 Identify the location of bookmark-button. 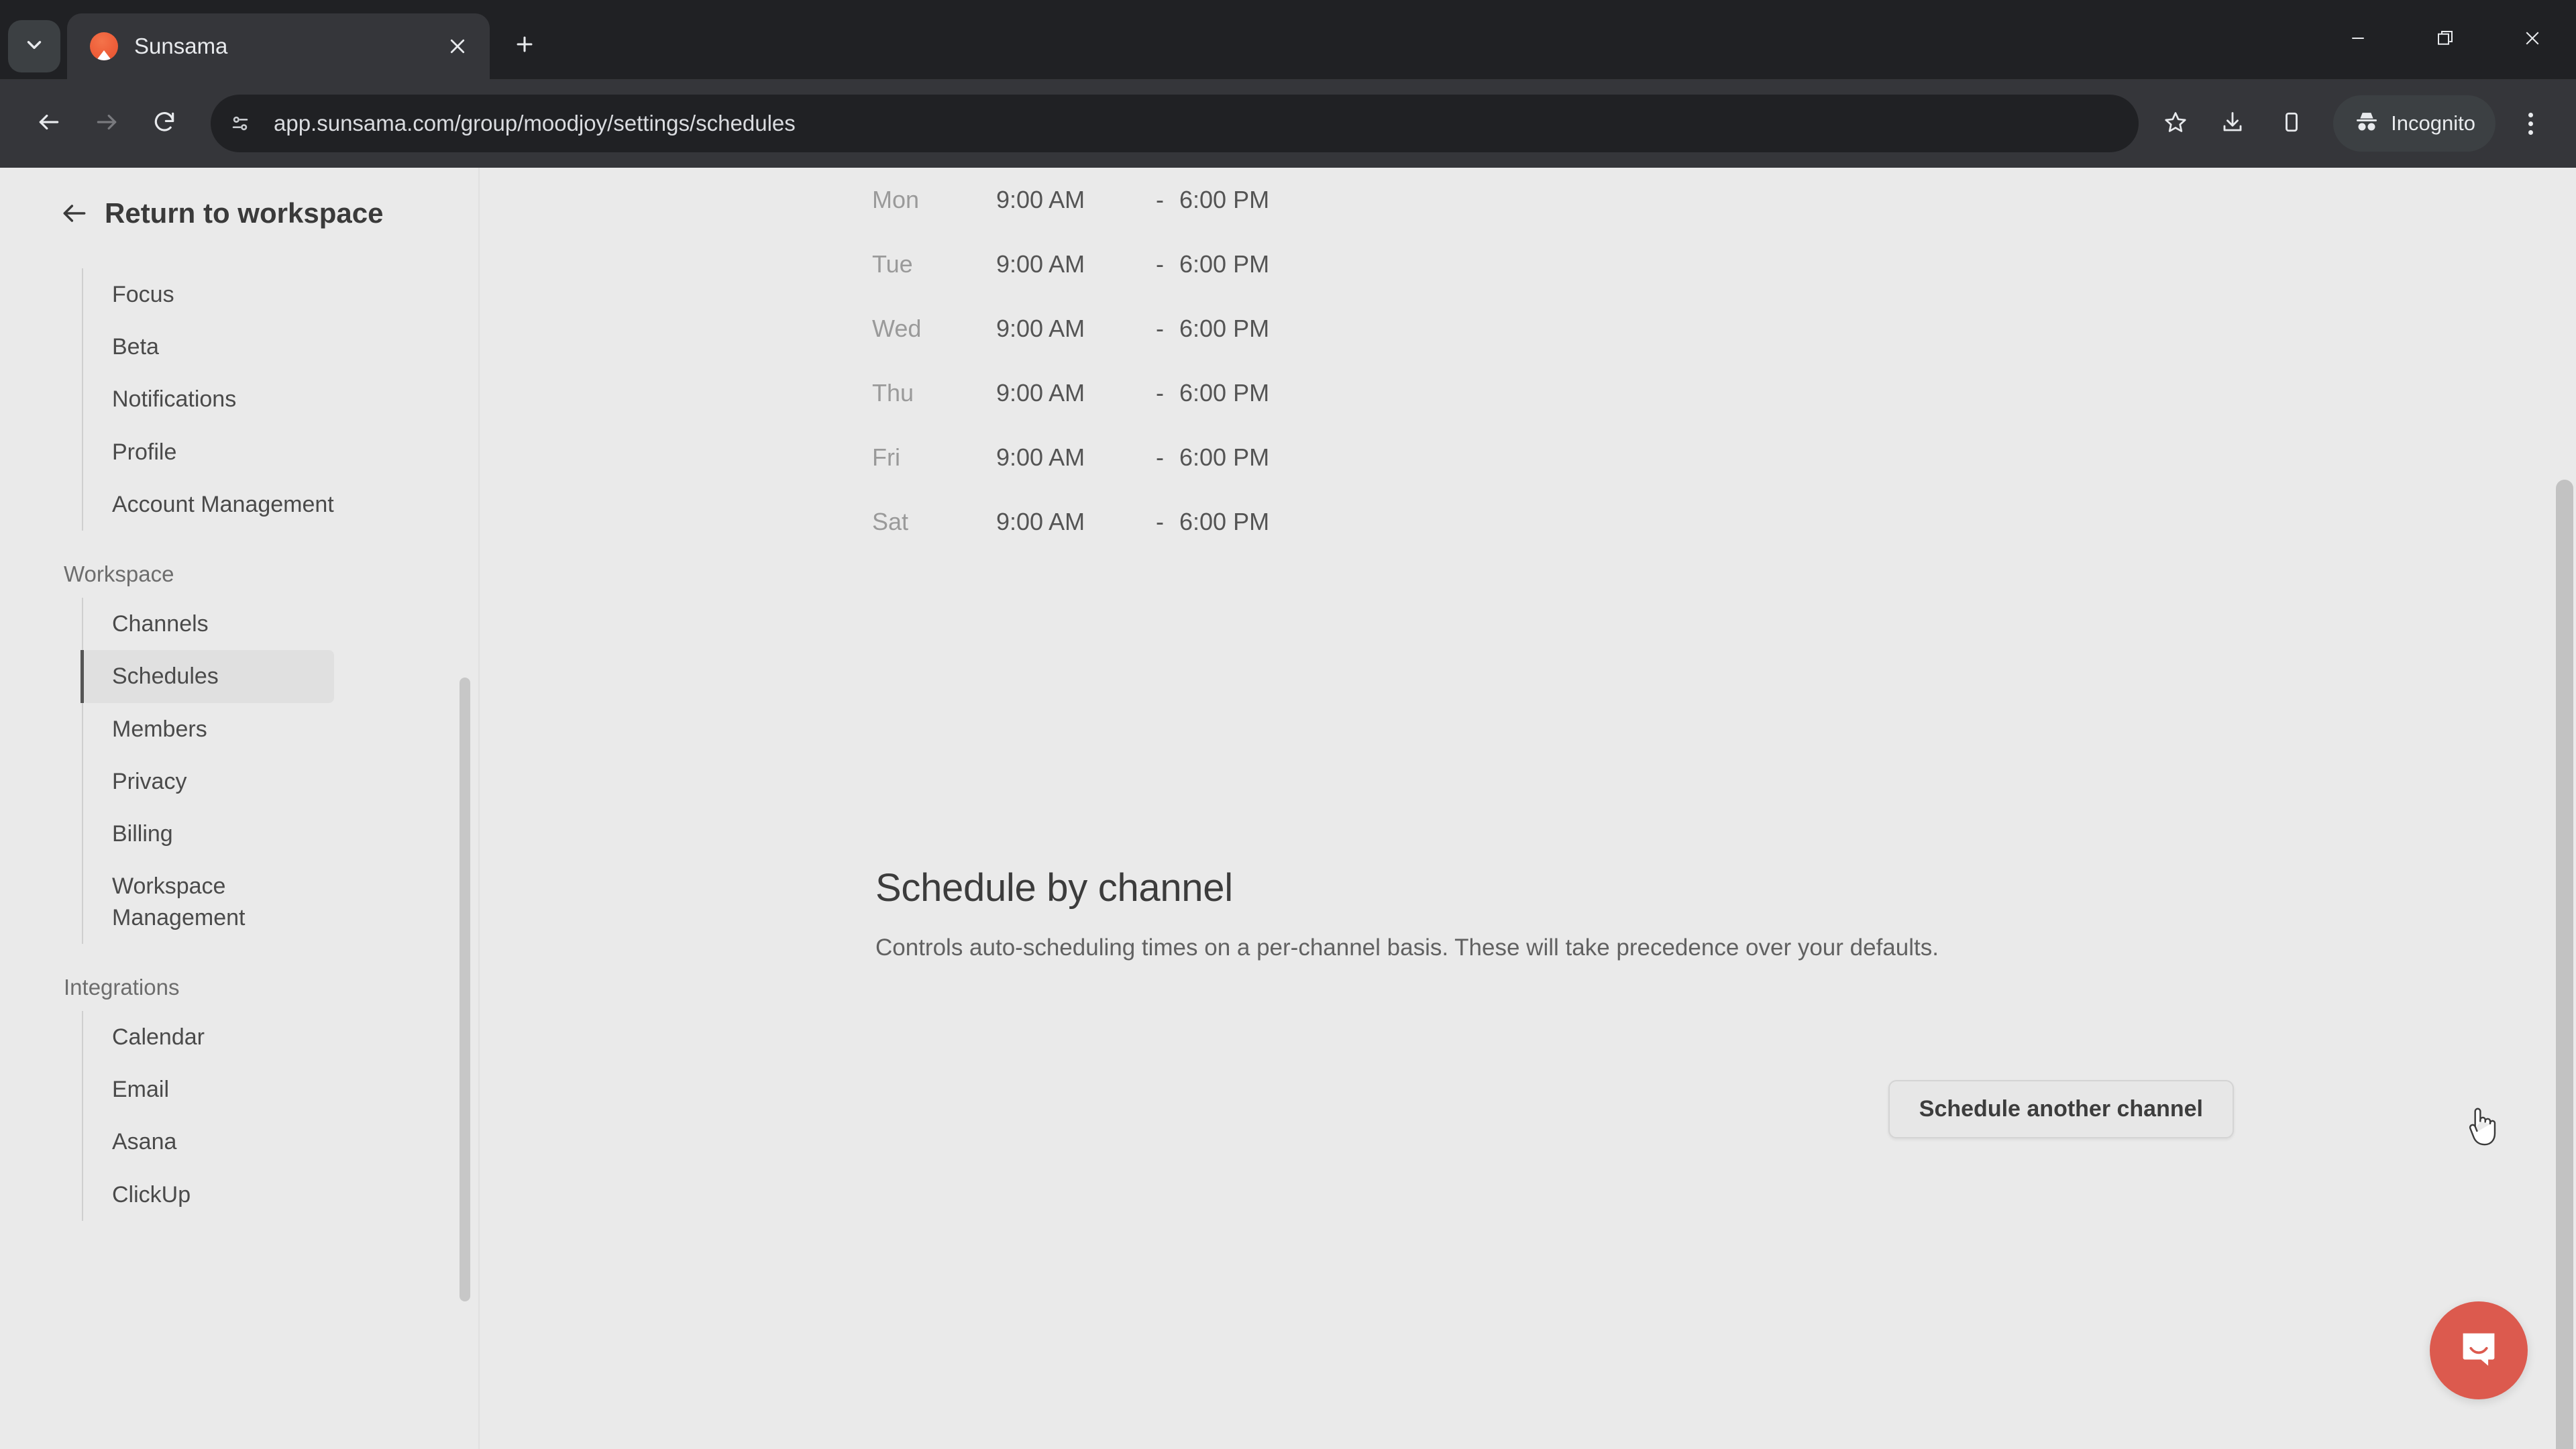
(2175, 123).